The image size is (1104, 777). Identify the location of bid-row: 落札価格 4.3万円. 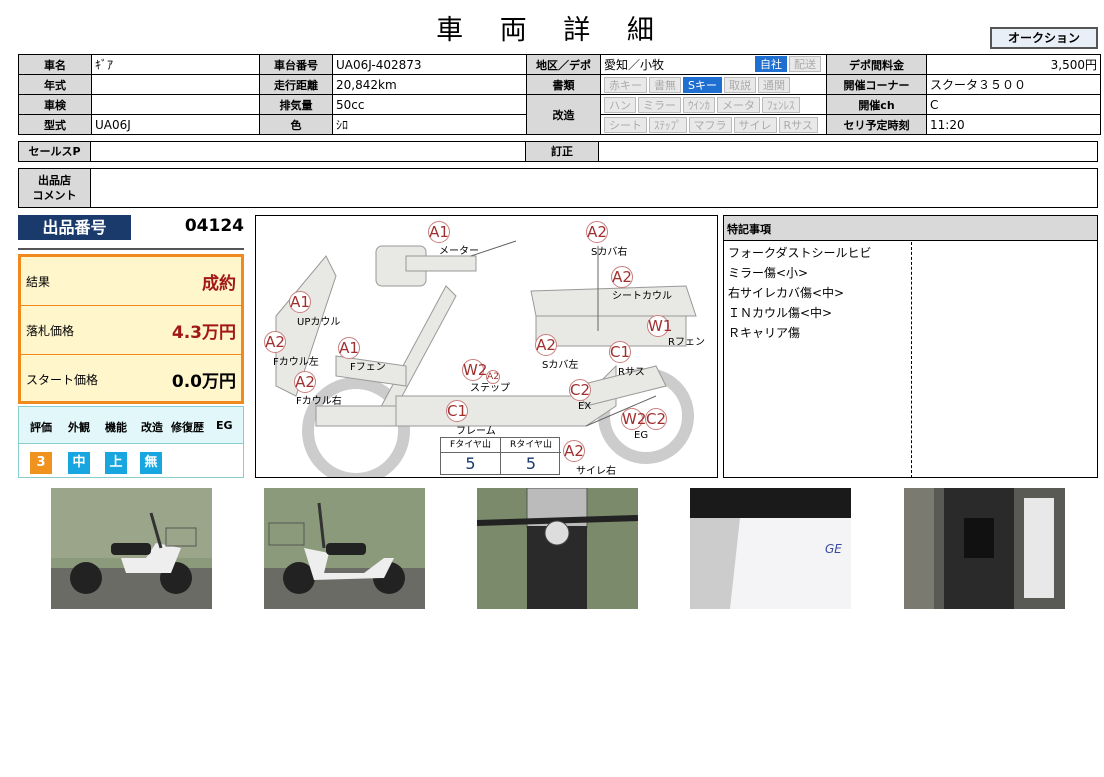
(131, 330).